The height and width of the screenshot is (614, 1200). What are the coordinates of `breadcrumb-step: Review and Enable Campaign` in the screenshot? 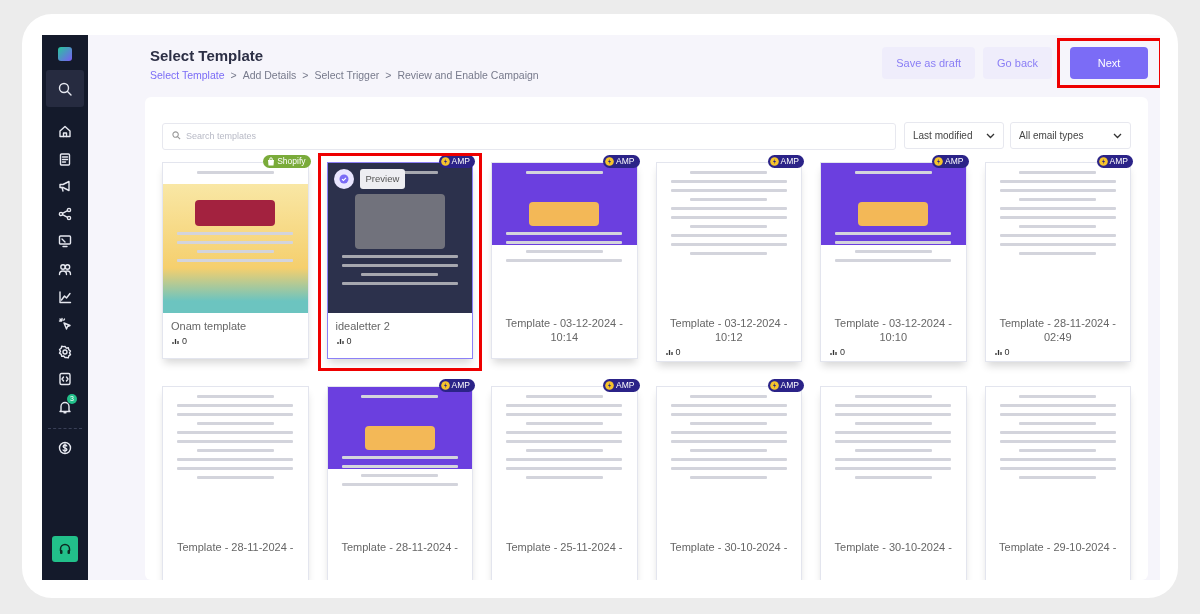 It's located at (468, 76).